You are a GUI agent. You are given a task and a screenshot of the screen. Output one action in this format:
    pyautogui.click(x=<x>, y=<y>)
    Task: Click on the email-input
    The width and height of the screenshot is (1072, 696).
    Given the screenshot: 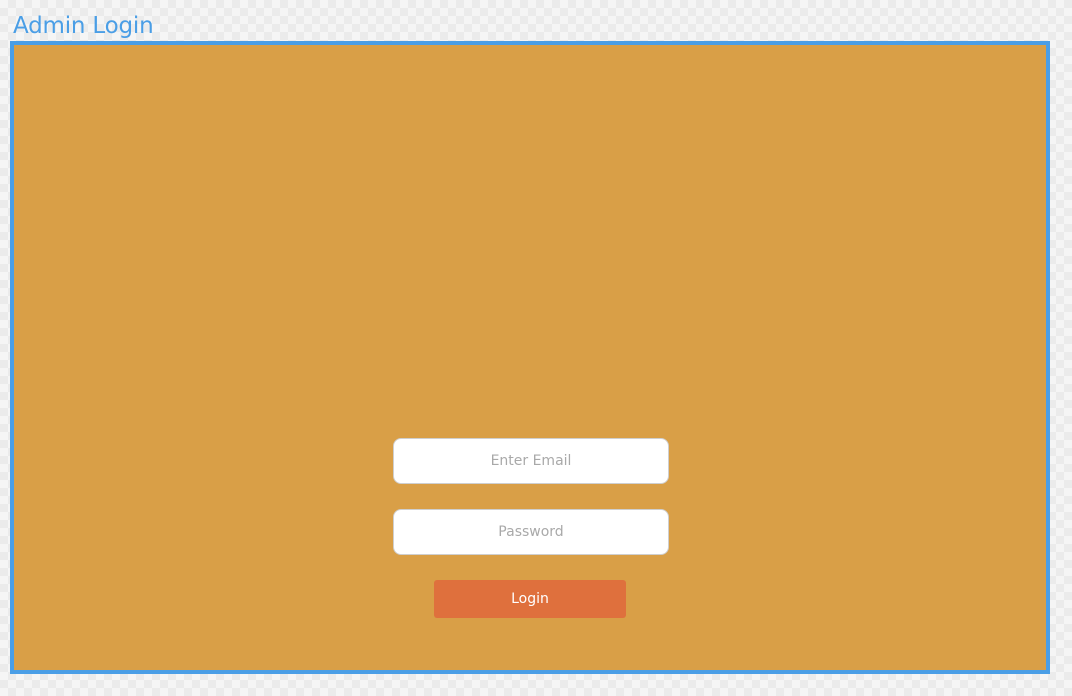 What is the action you would take?
    pyautogui.click(x=531, y=461)
    